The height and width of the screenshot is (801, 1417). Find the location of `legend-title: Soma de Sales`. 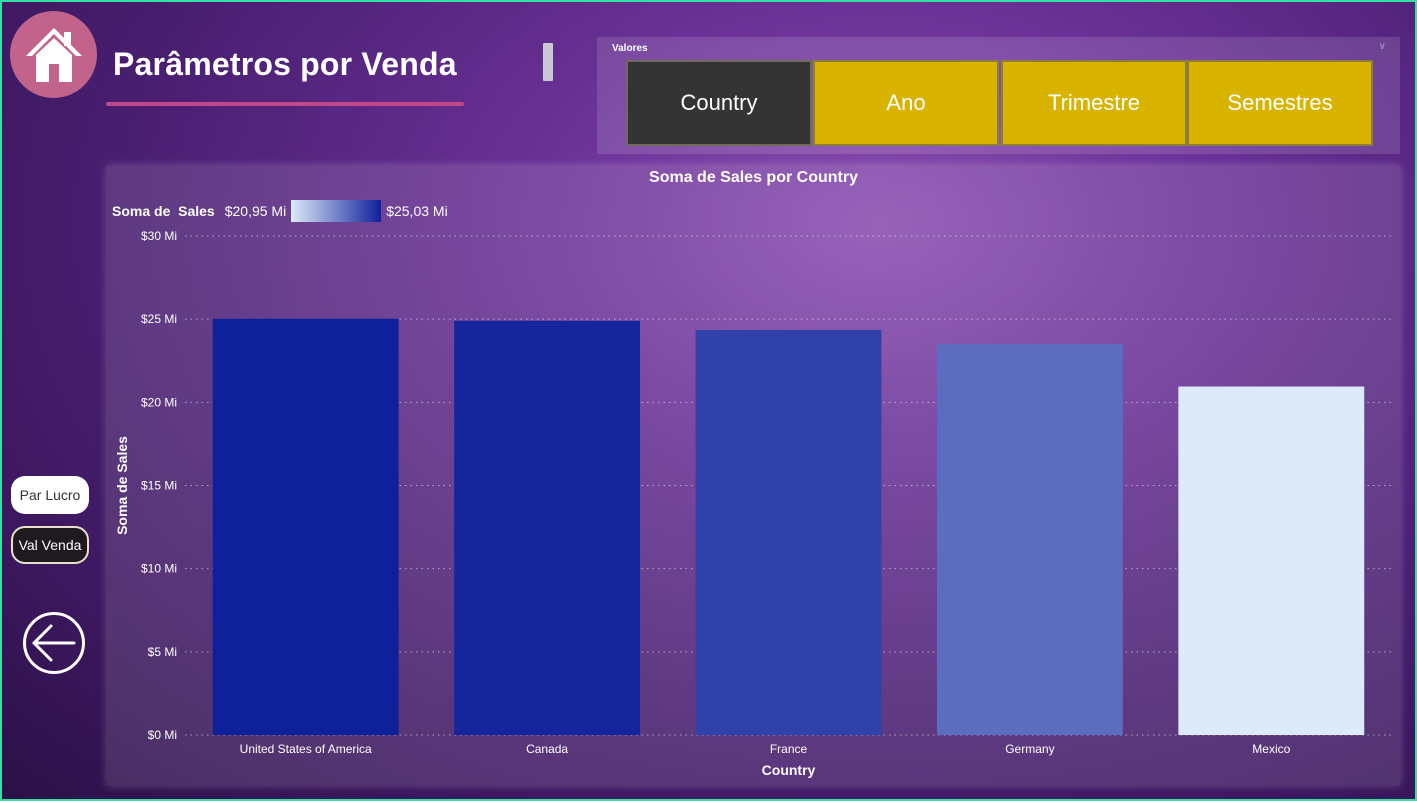

legend-title: Soma de Sales is located at coordinates (163, 211).